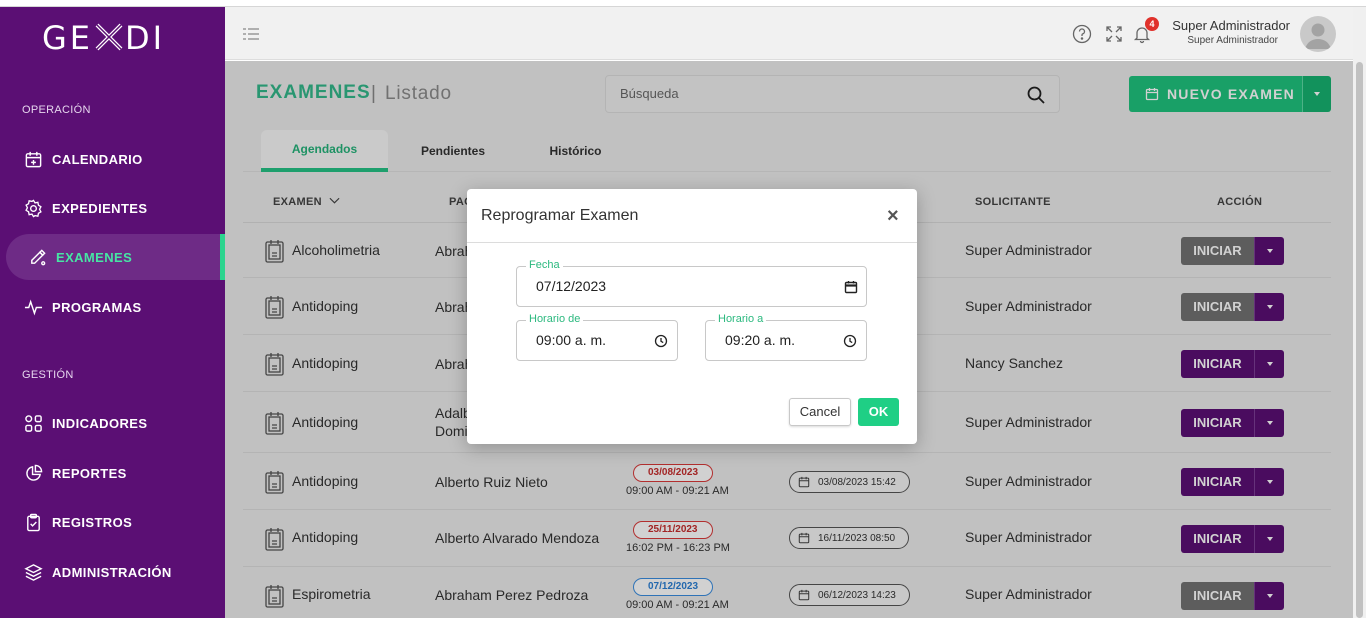 The width and height of the screenshot is (1366, 618). Describe the element at coordinates (38, 256) in the screenshot. I see `pipette-icon` at that location.